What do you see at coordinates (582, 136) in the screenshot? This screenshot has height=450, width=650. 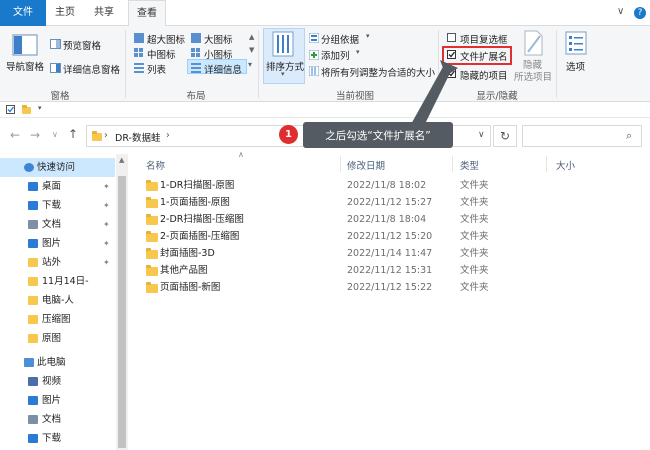 I see `search-input` at bounding box center [582, 136].